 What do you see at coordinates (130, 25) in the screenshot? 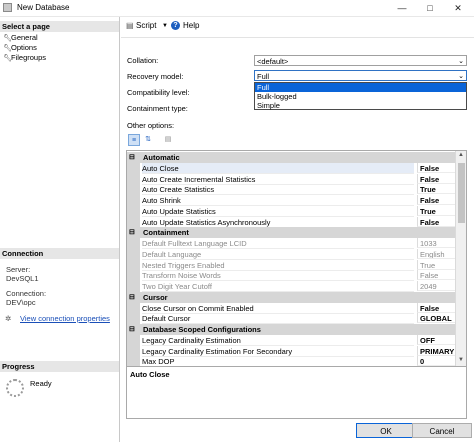
I see `script-icon: ▤` at bounding box center [130, 25].